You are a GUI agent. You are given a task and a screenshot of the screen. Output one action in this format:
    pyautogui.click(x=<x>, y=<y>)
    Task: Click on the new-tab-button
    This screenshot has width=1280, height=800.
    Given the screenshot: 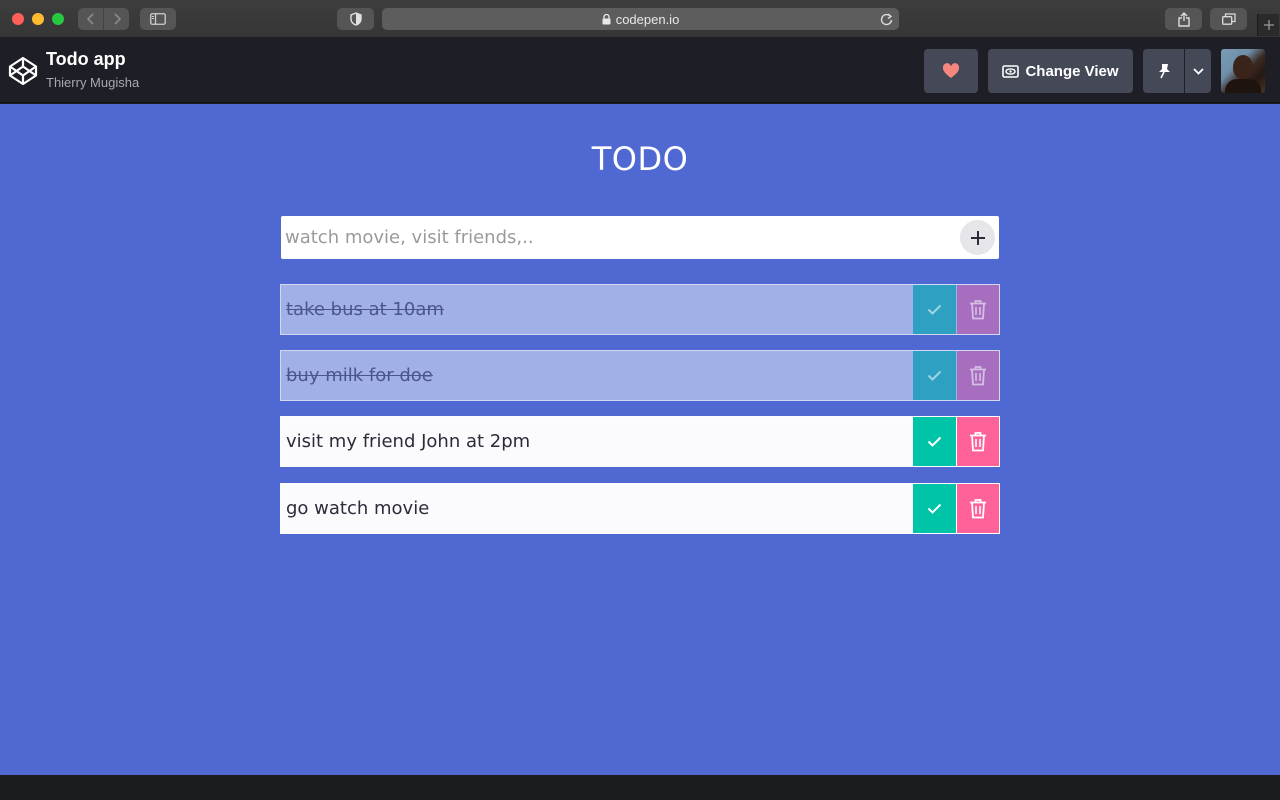 What is the action you would take?
    pyautogui.click(x=1268, y=25)
    